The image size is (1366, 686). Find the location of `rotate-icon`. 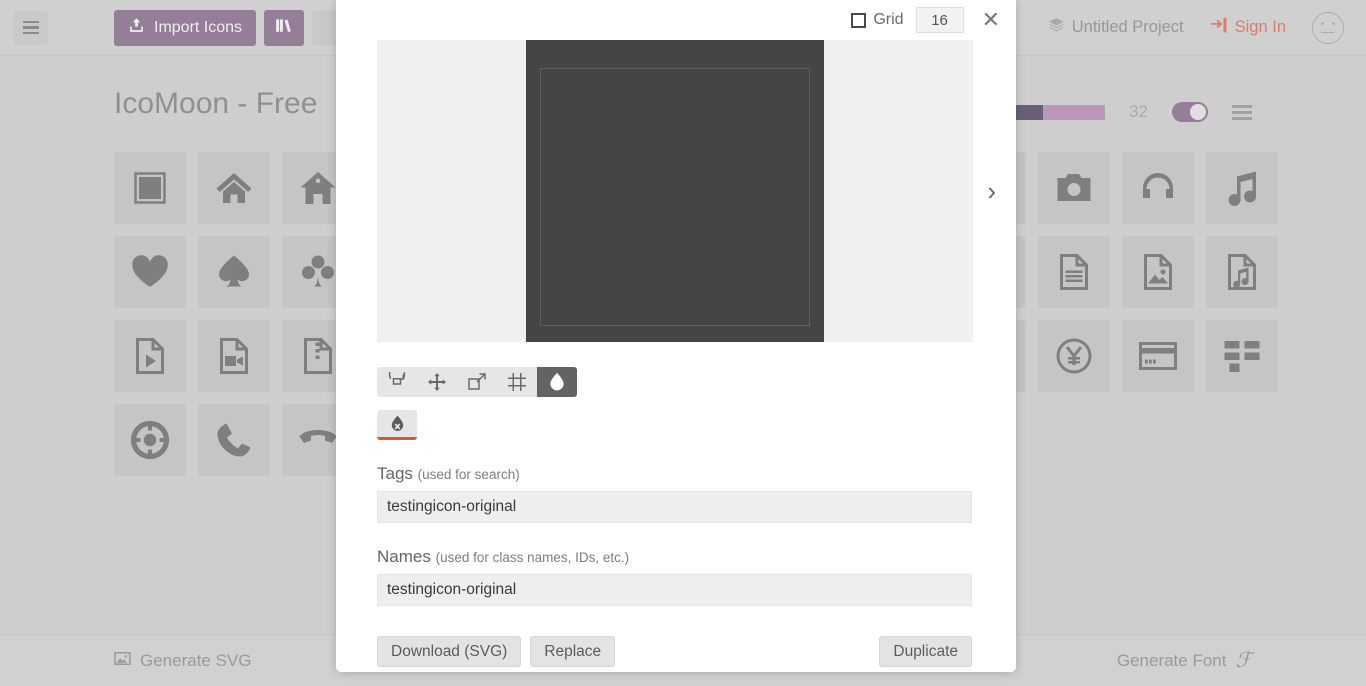

rotate-icon is located at coordinates (397, 382).